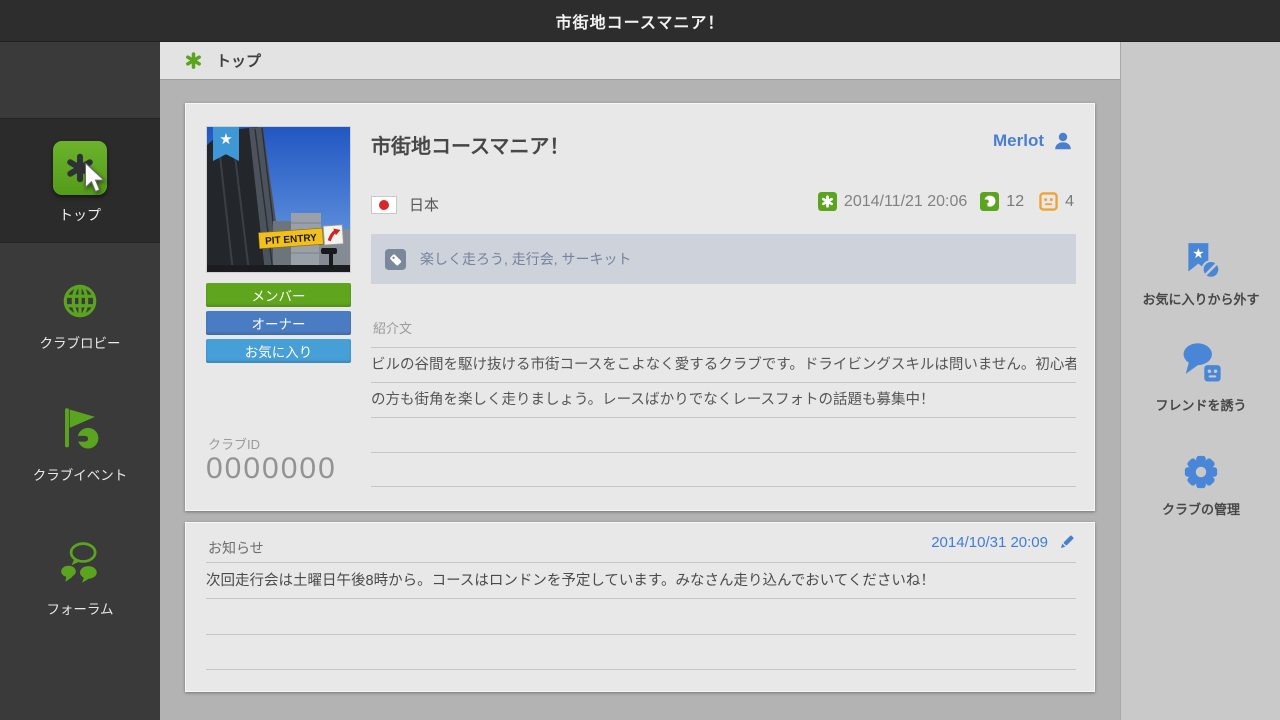  I want to click on club-id-value: 0000000, so click(271, 468).